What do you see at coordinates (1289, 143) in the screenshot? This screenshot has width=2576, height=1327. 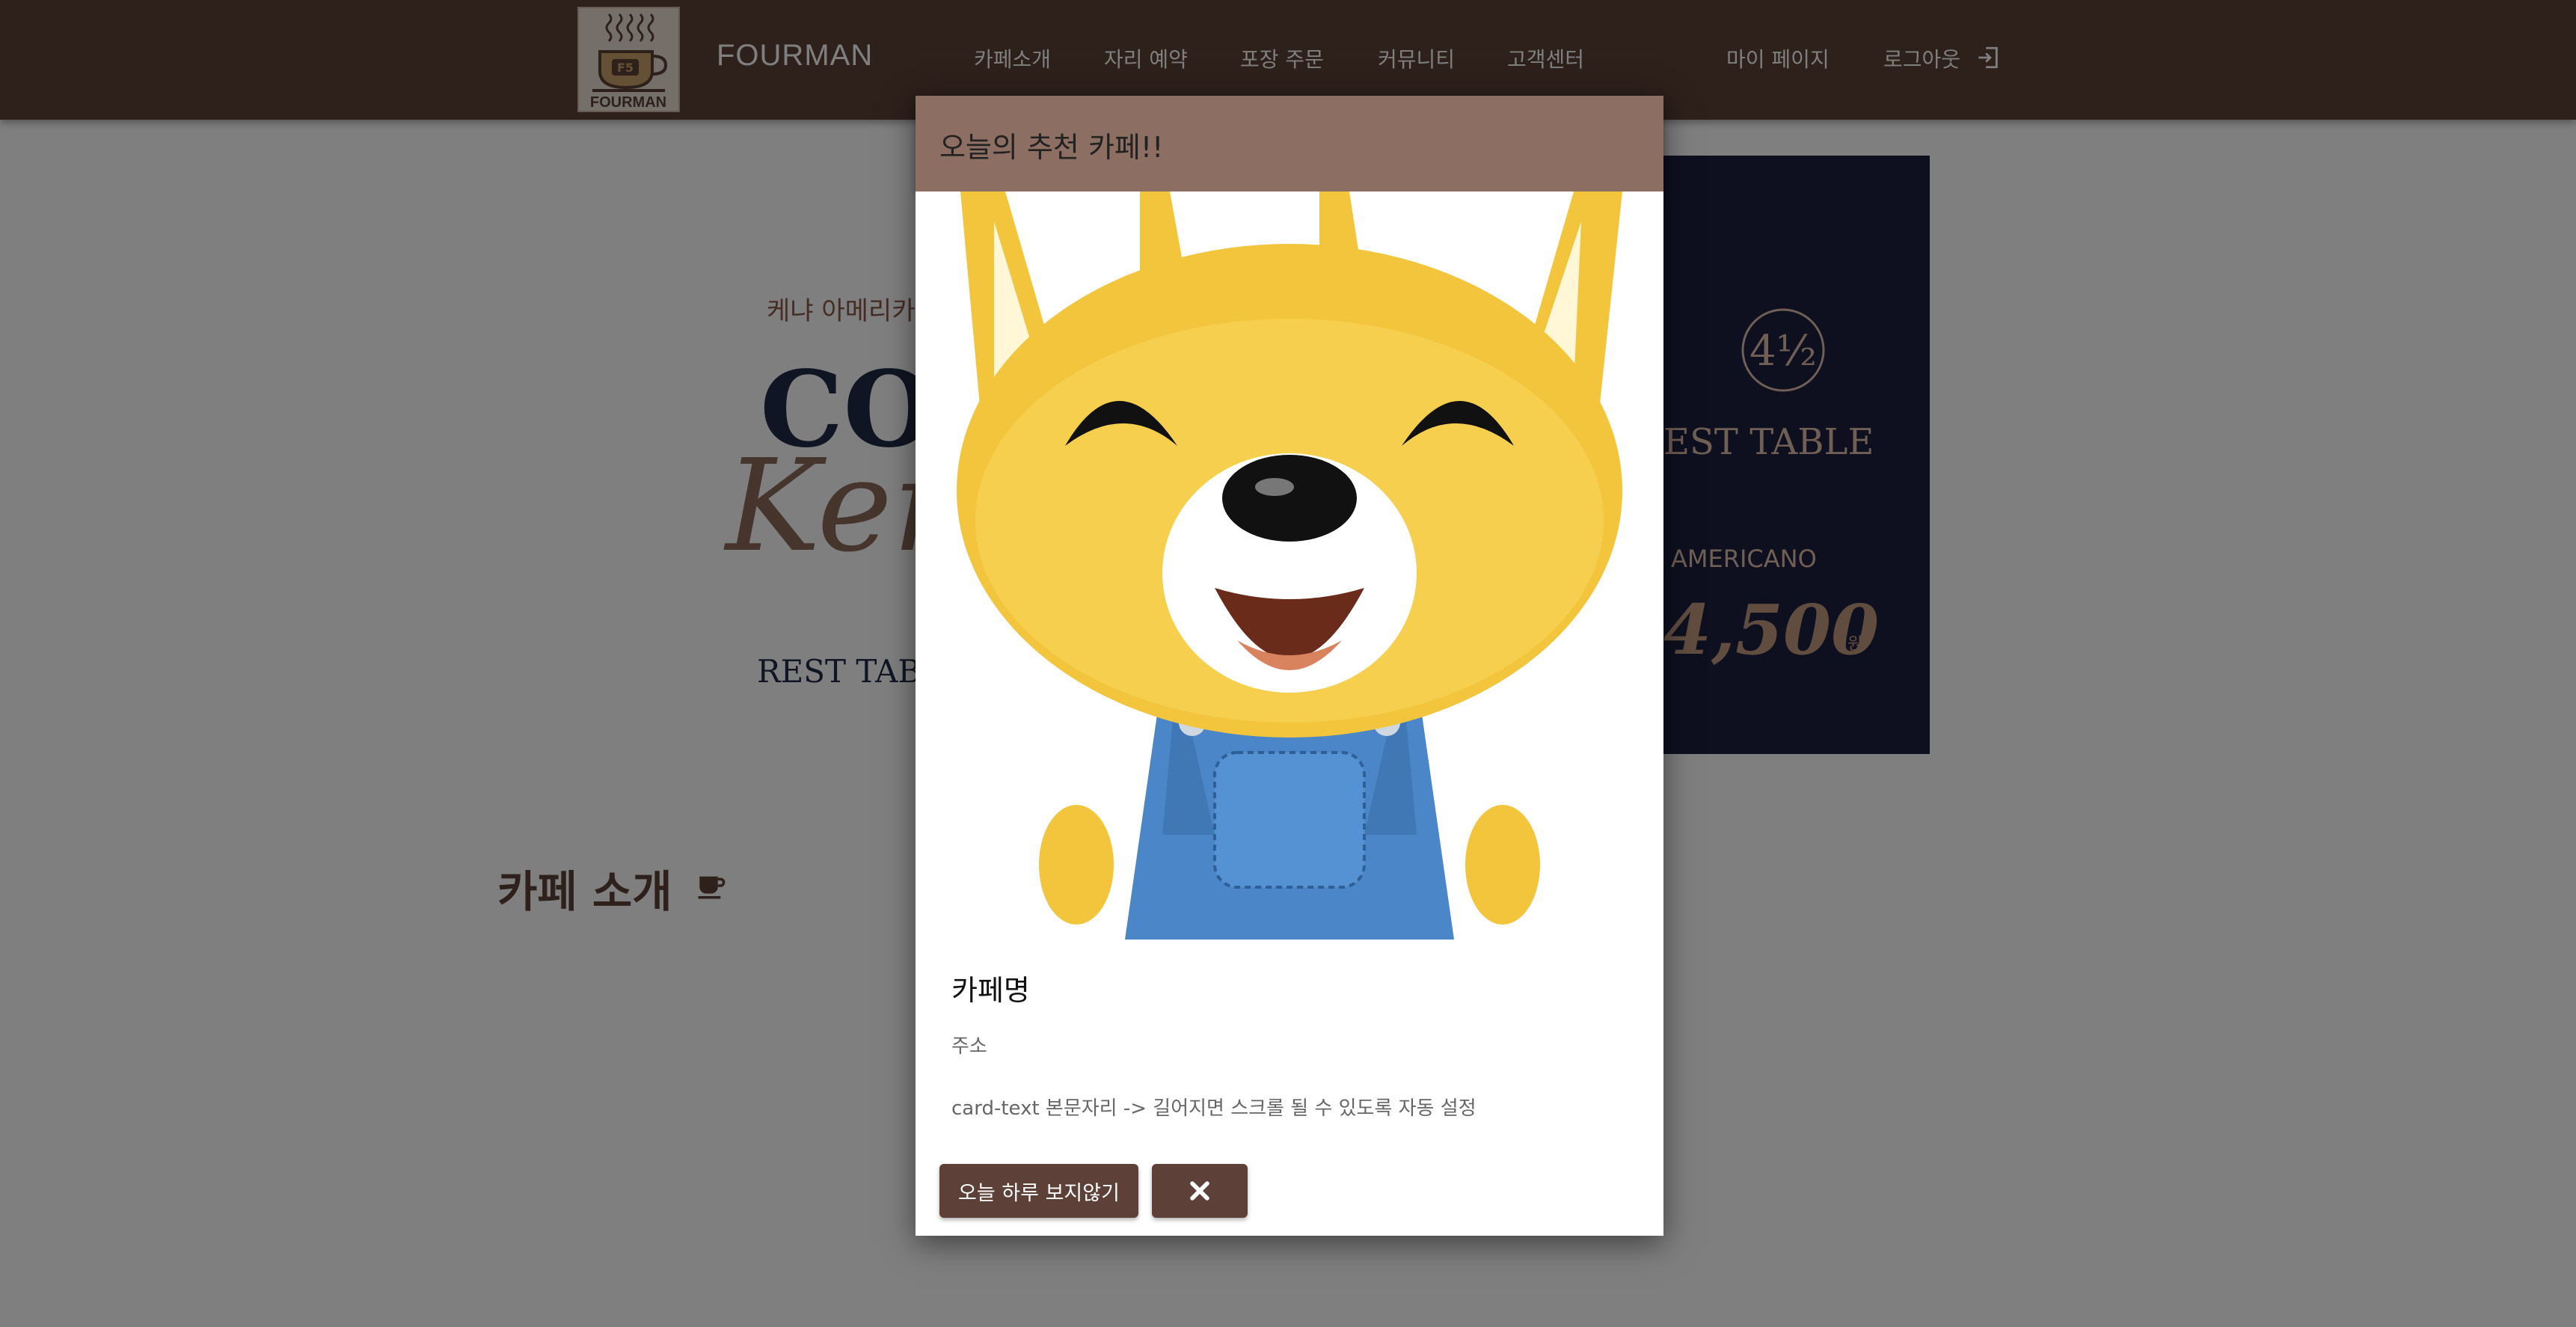 I see `modal-header: 오늘의 추천 카페!!` at bounding box center [1289, 143].